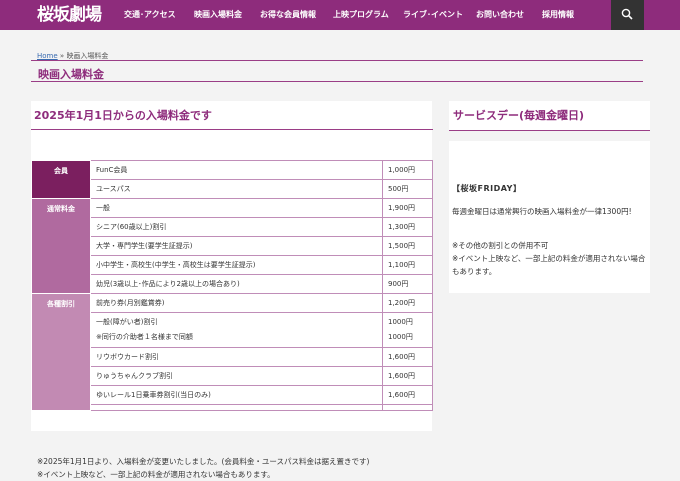 The width and height of the screenshot is (680, 481). I want to click on table-row: ゆいレール1日乗車券割引(当日のみ) 1,600円, so click(232, 395).